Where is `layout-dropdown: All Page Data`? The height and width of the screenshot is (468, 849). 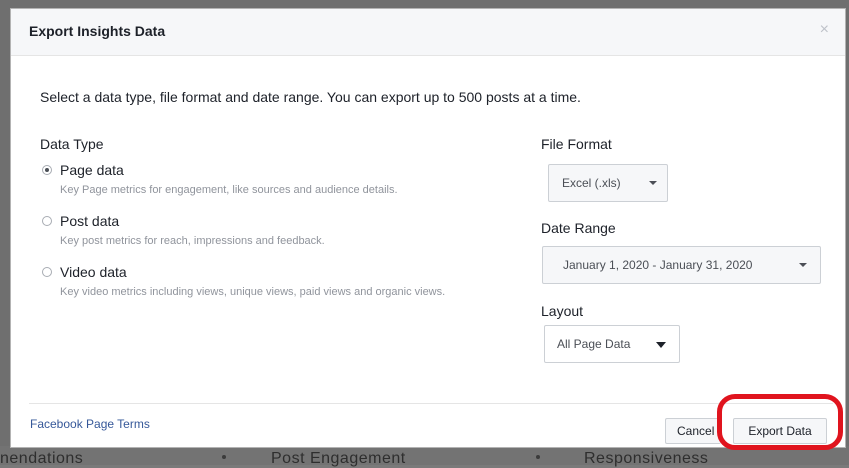 layout-dropdown: All Page Data is located at coordinates (612, 344).